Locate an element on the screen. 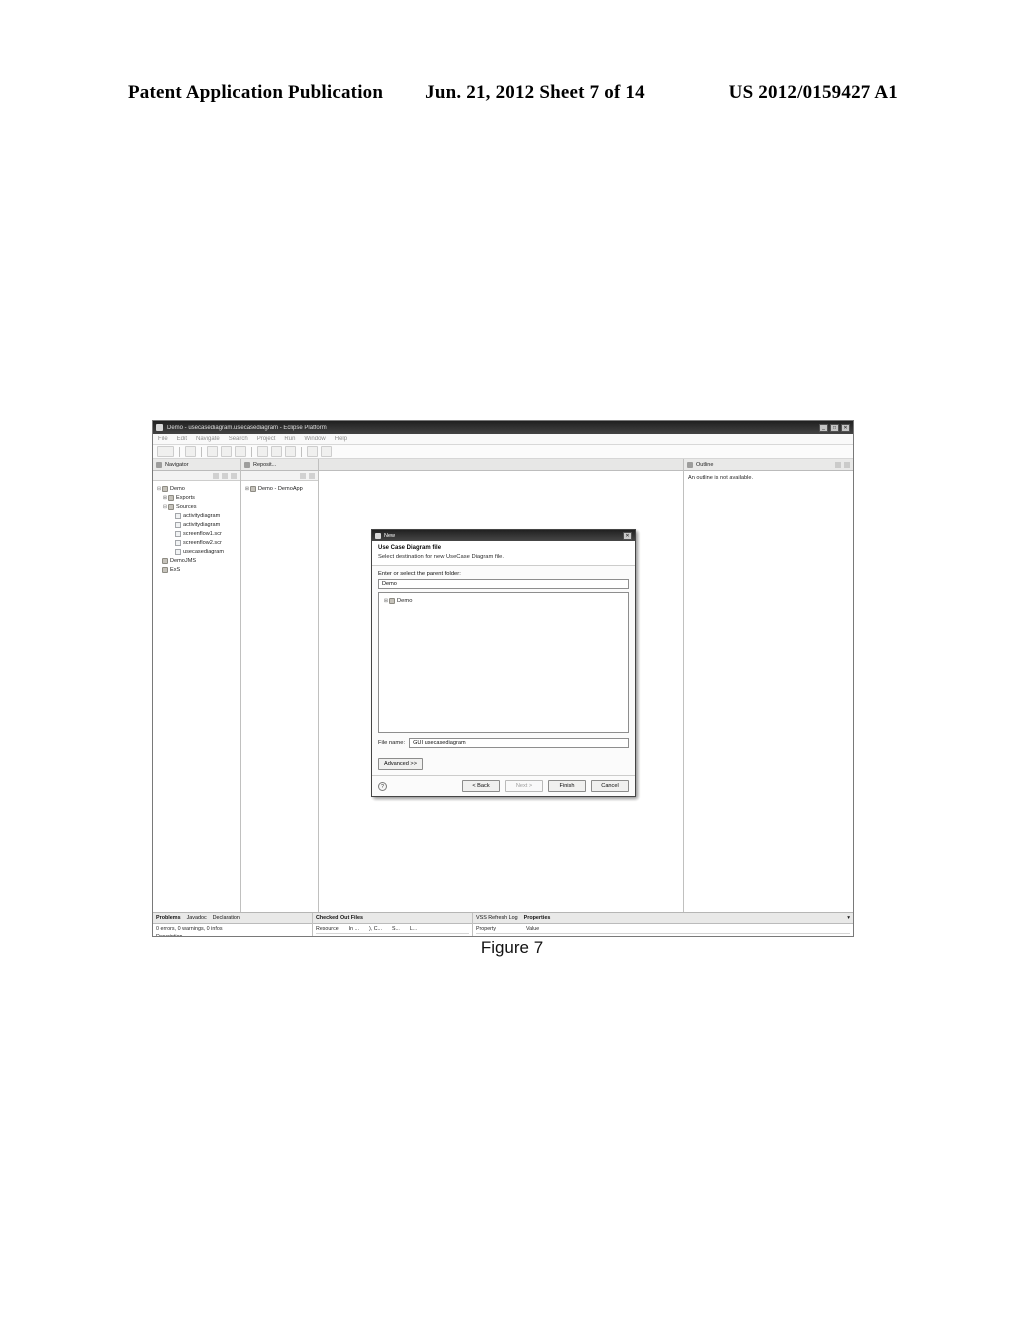  minimize-button: _ is located at coordinates (823, 427).